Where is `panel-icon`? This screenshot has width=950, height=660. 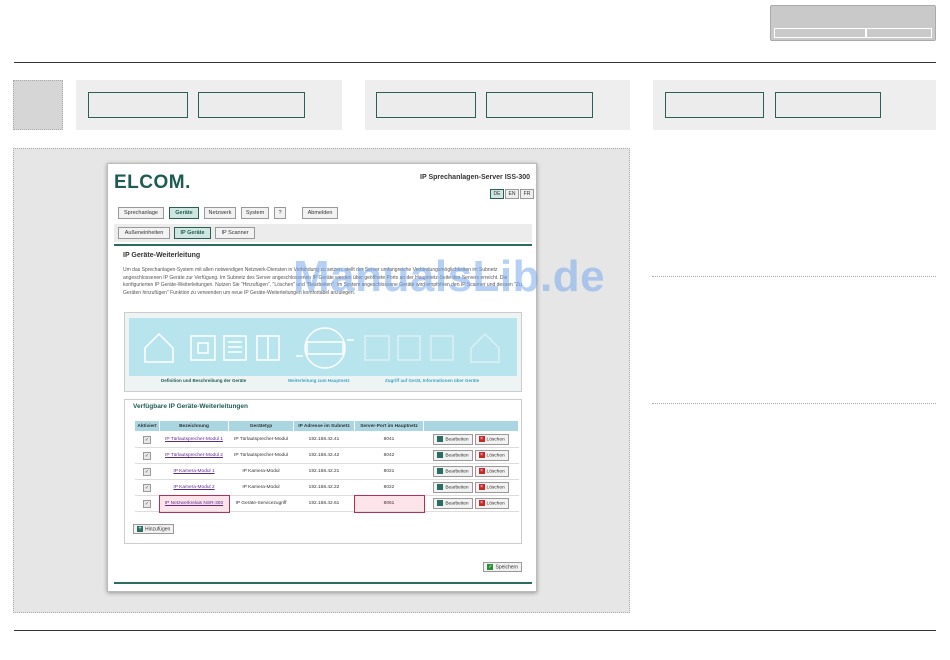
panel-icon is located at coordinates (235, 348).